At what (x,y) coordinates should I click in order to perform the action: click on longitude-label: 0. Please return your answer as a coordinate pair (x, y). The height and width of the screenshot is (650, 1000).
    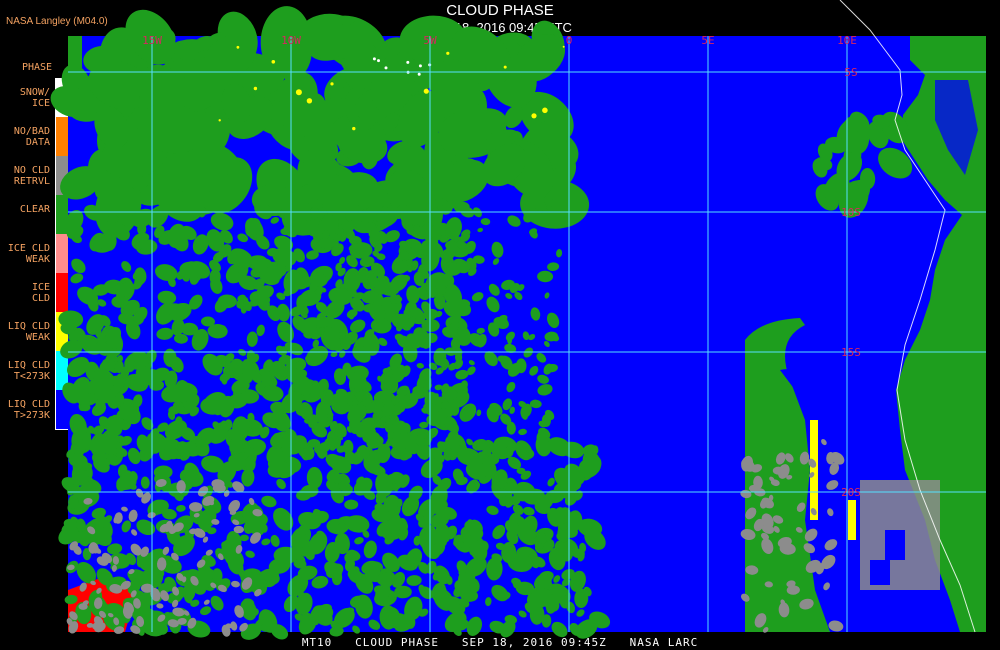
    Looking at the image, I should click on (569, 40).